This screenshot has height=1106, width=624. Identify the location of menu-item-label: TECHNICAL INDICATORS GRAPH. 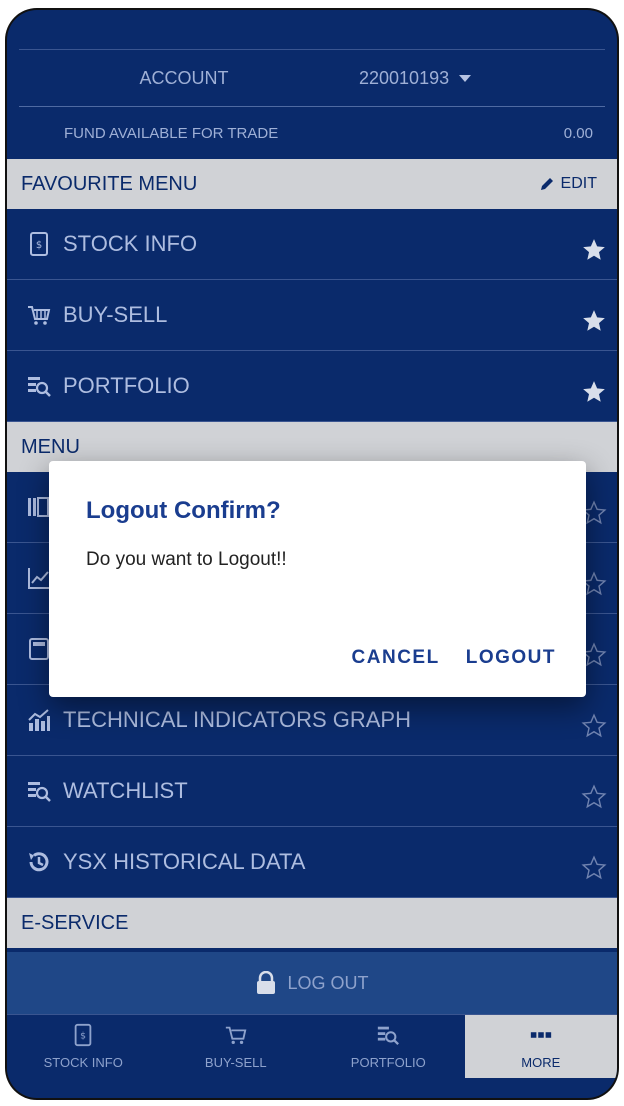
(237, 719).